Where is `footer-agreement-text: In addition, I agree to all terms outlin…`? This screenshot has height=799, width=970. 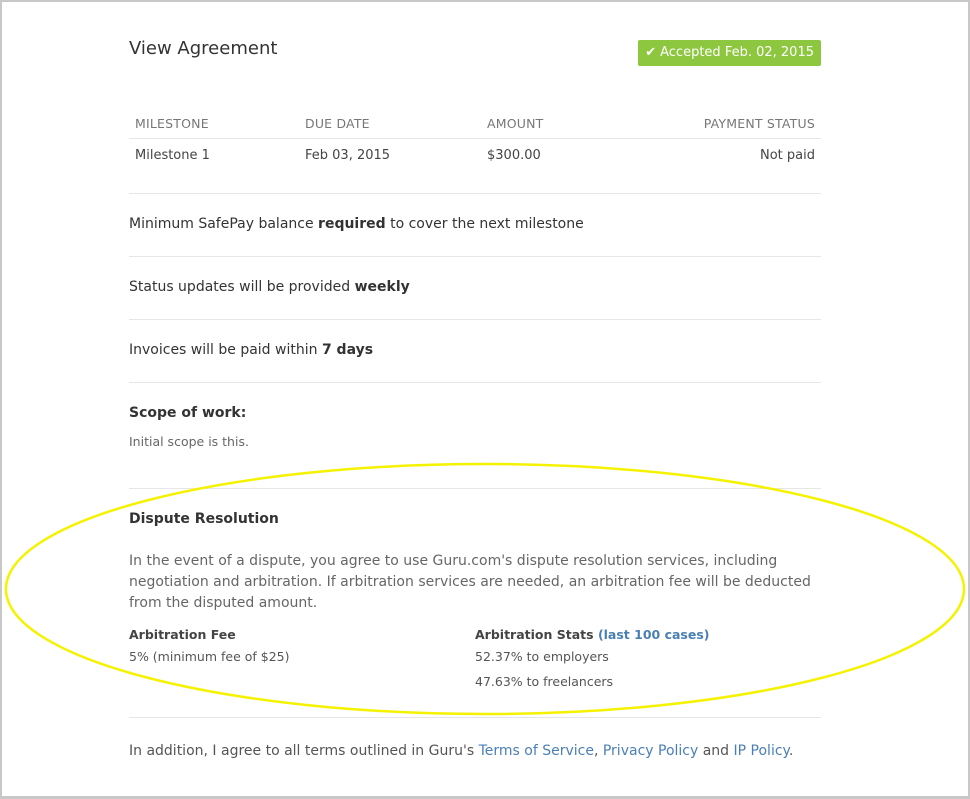
footer-agreement-text: In addition, I agree to all terms outlin… is located at coordinates (461, 751).